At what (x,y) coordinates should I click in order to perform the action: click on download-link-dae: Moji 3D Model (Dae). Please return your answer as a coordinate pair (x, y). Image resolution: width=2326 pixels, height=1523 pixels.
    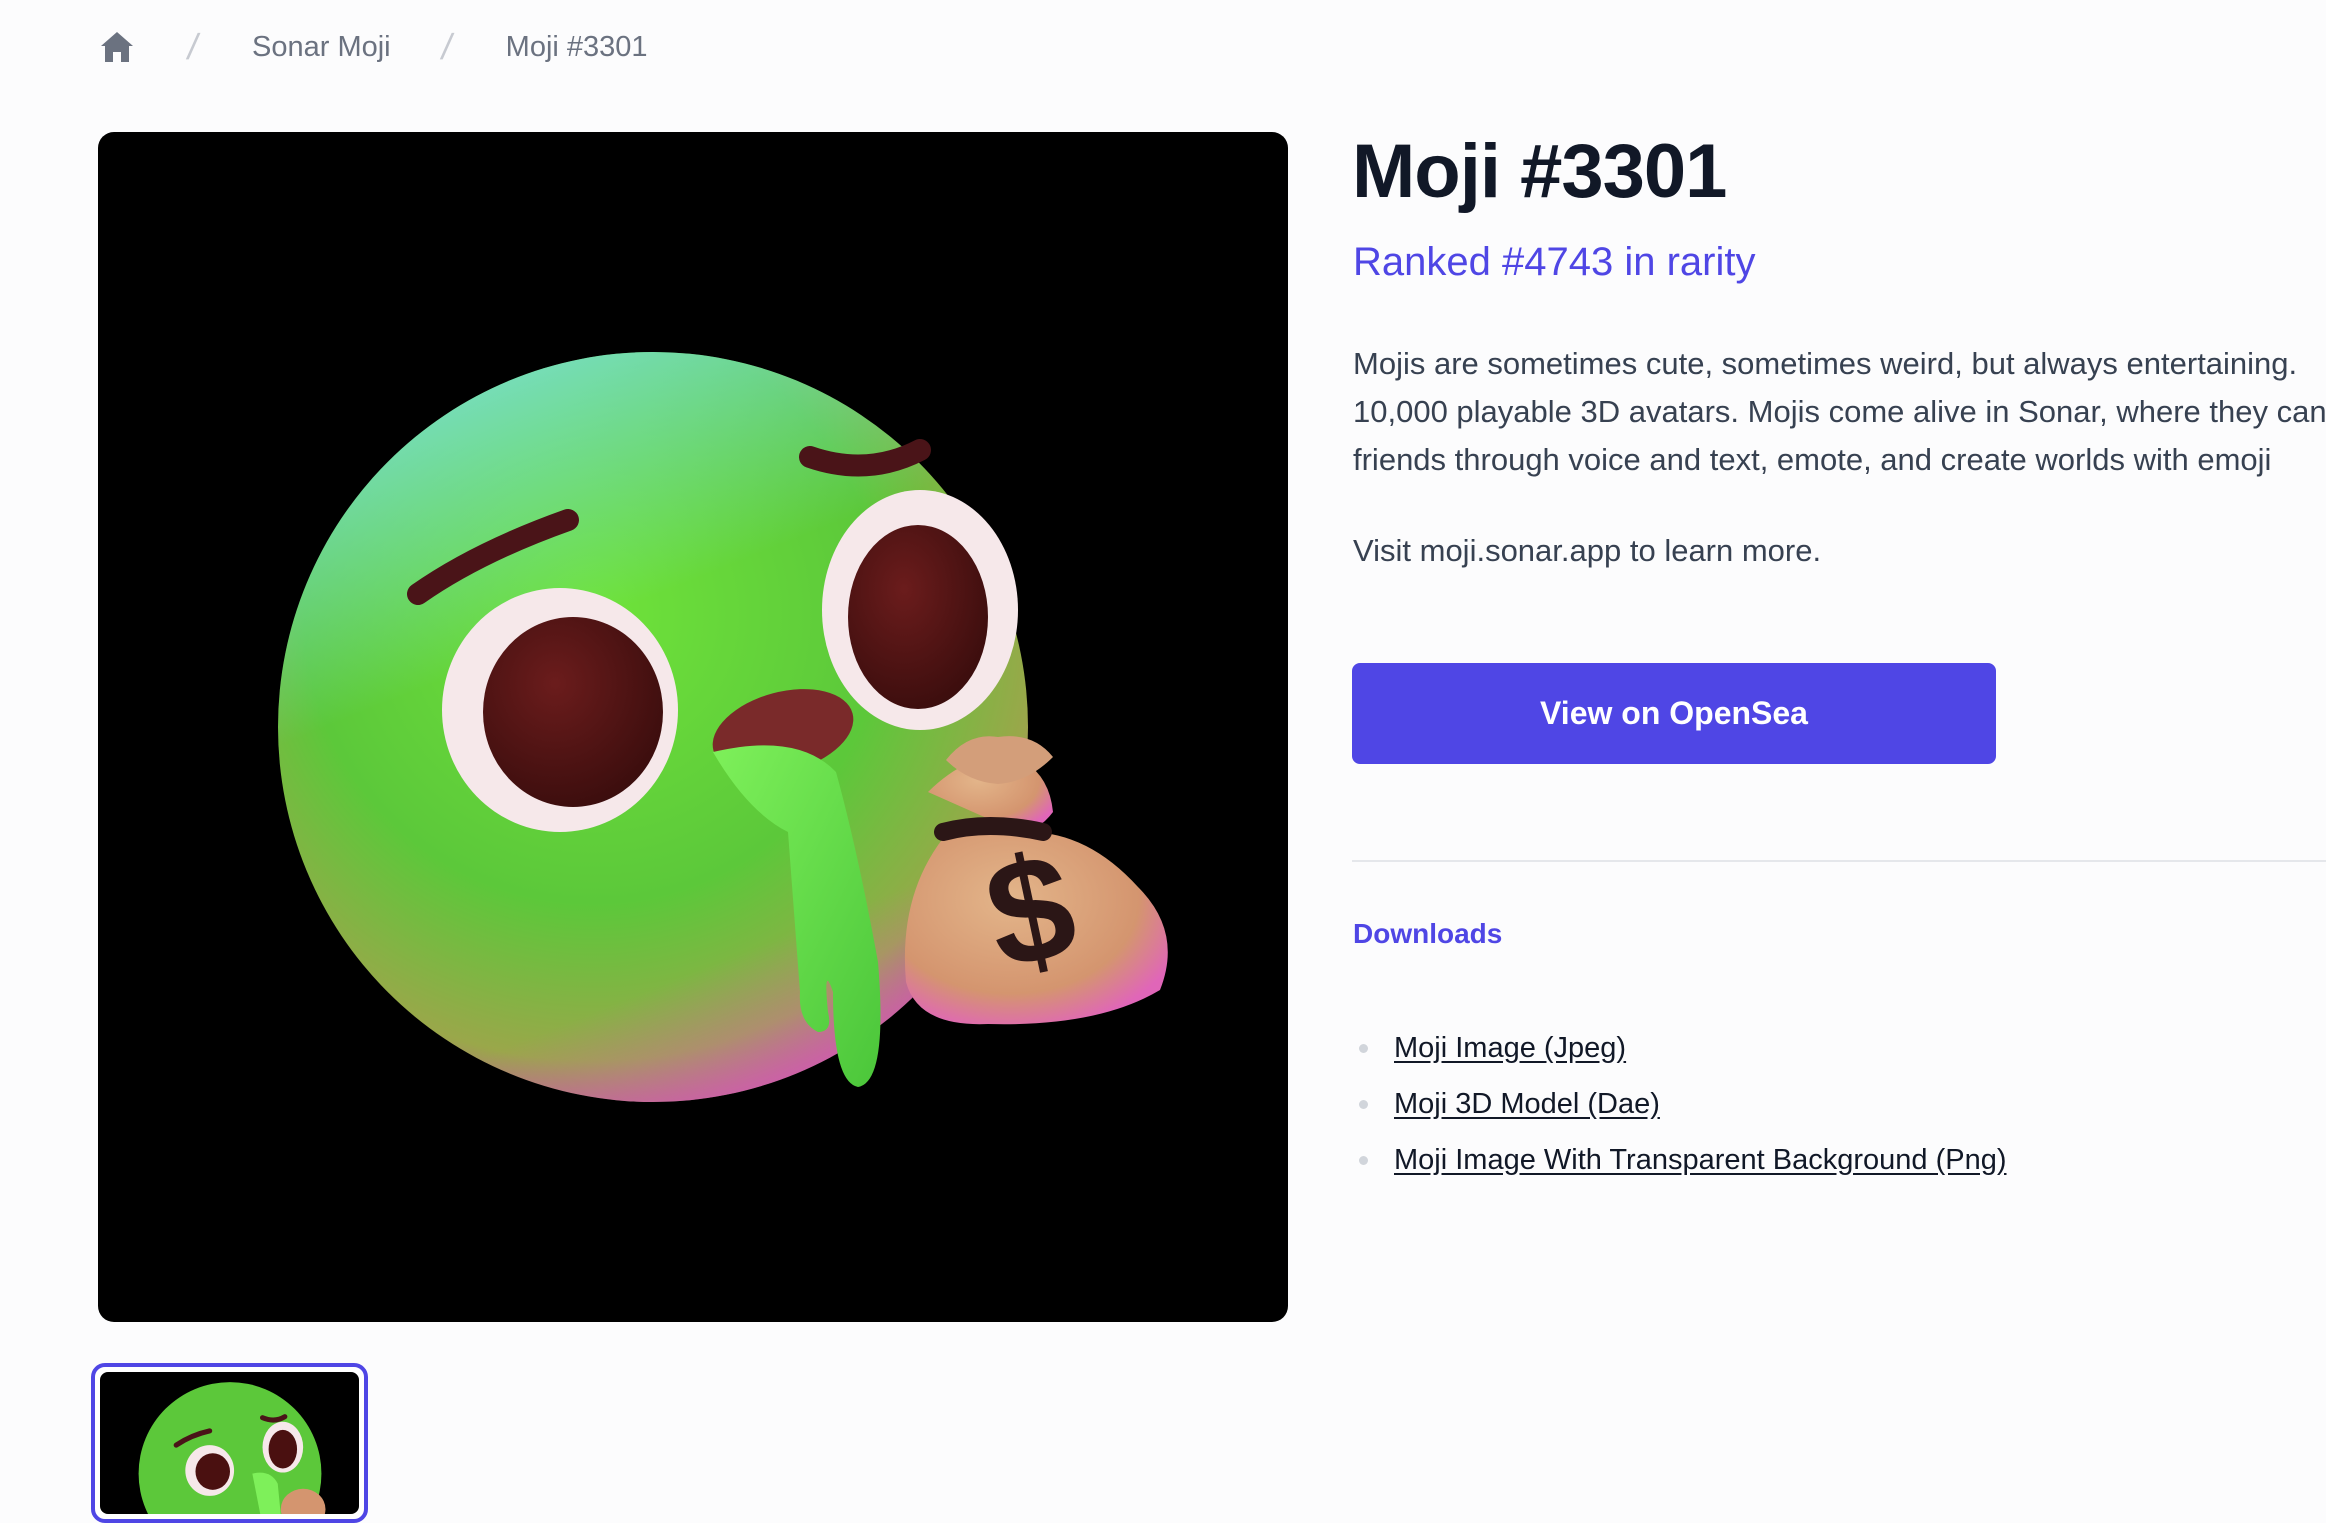
    Looking at the image, I should click on (1527, 1104).